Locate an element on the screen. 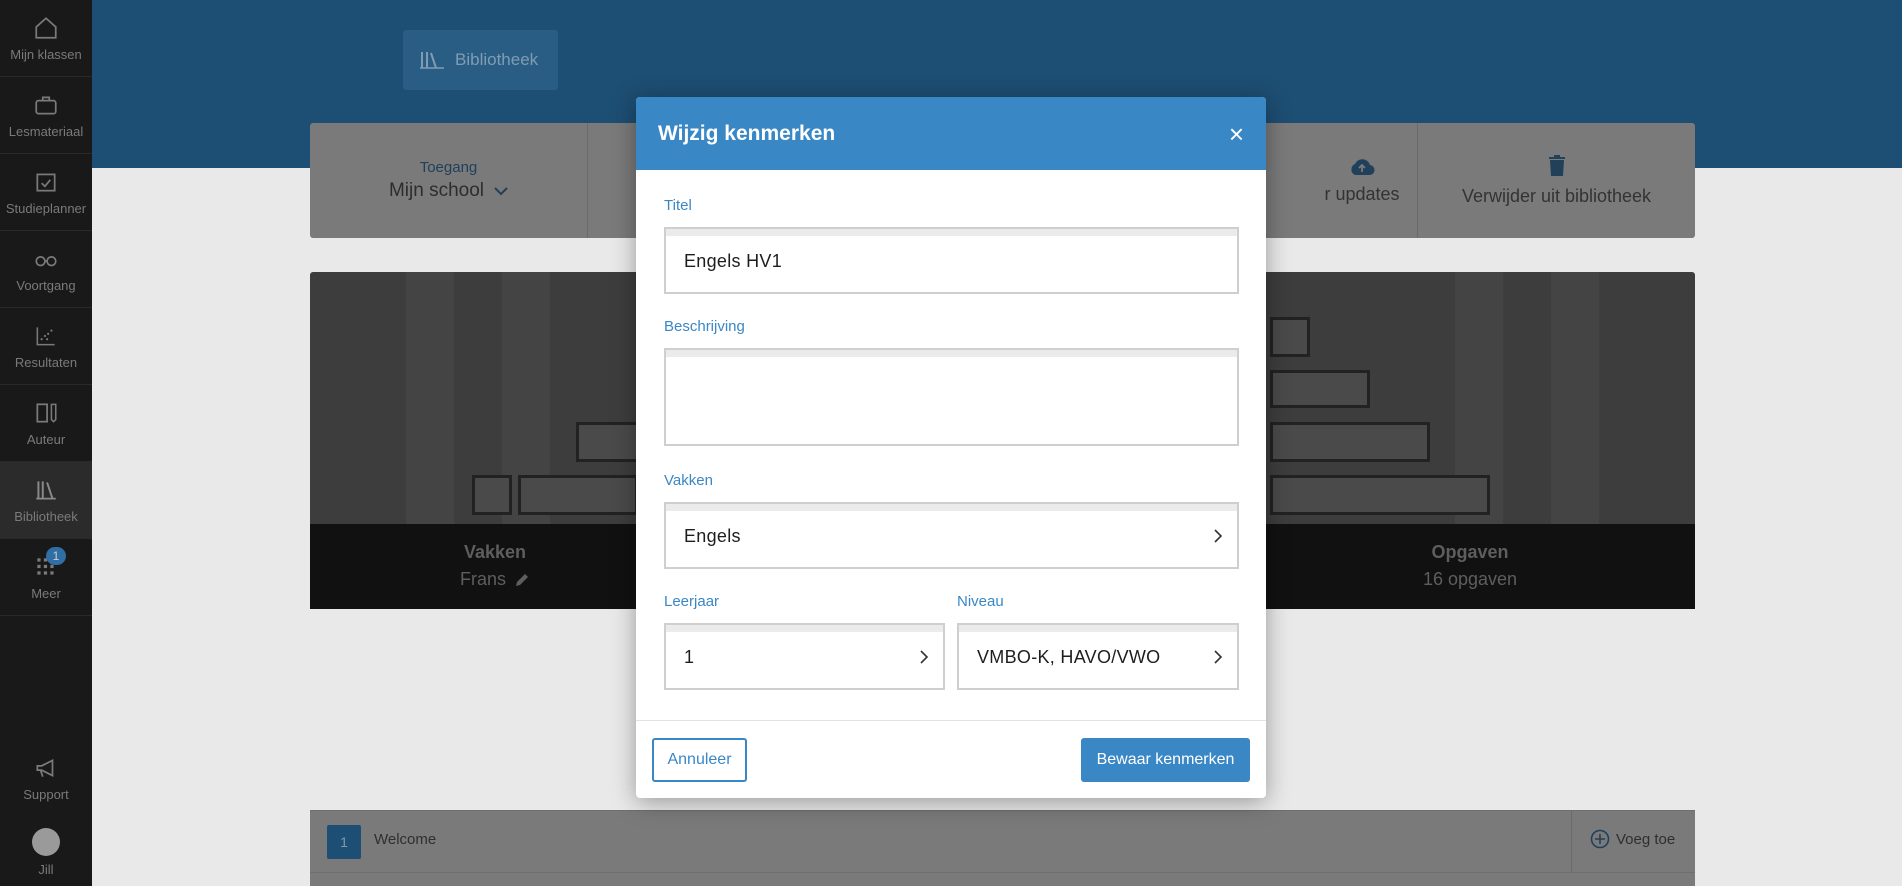 The height and width of the screenshot is (886, 1902). list-item is located at coordinates (1002, 879).